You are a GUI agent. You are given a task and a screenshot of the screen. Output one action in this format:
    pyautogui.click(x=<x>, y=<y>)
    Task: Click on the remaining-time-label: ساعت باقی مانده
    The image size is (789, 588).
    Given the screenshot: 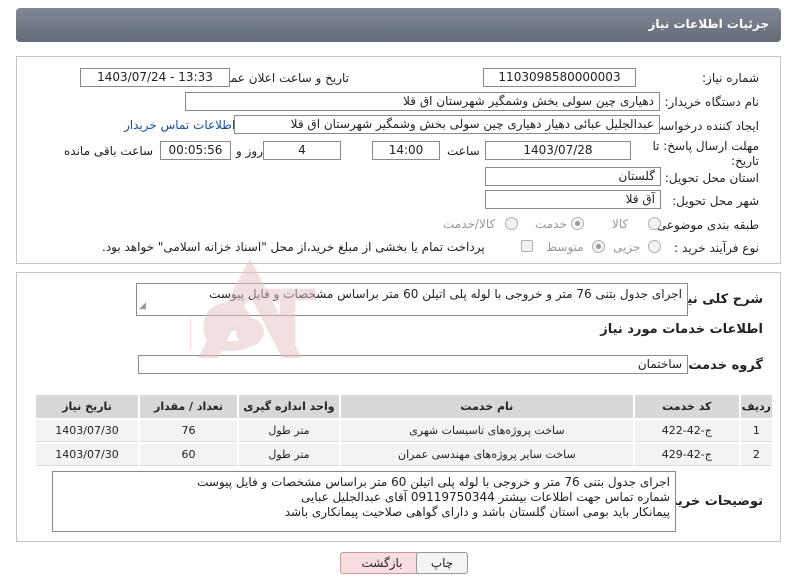 What is the action you would take?
    pyautogui.click(x=109, y=151)
    